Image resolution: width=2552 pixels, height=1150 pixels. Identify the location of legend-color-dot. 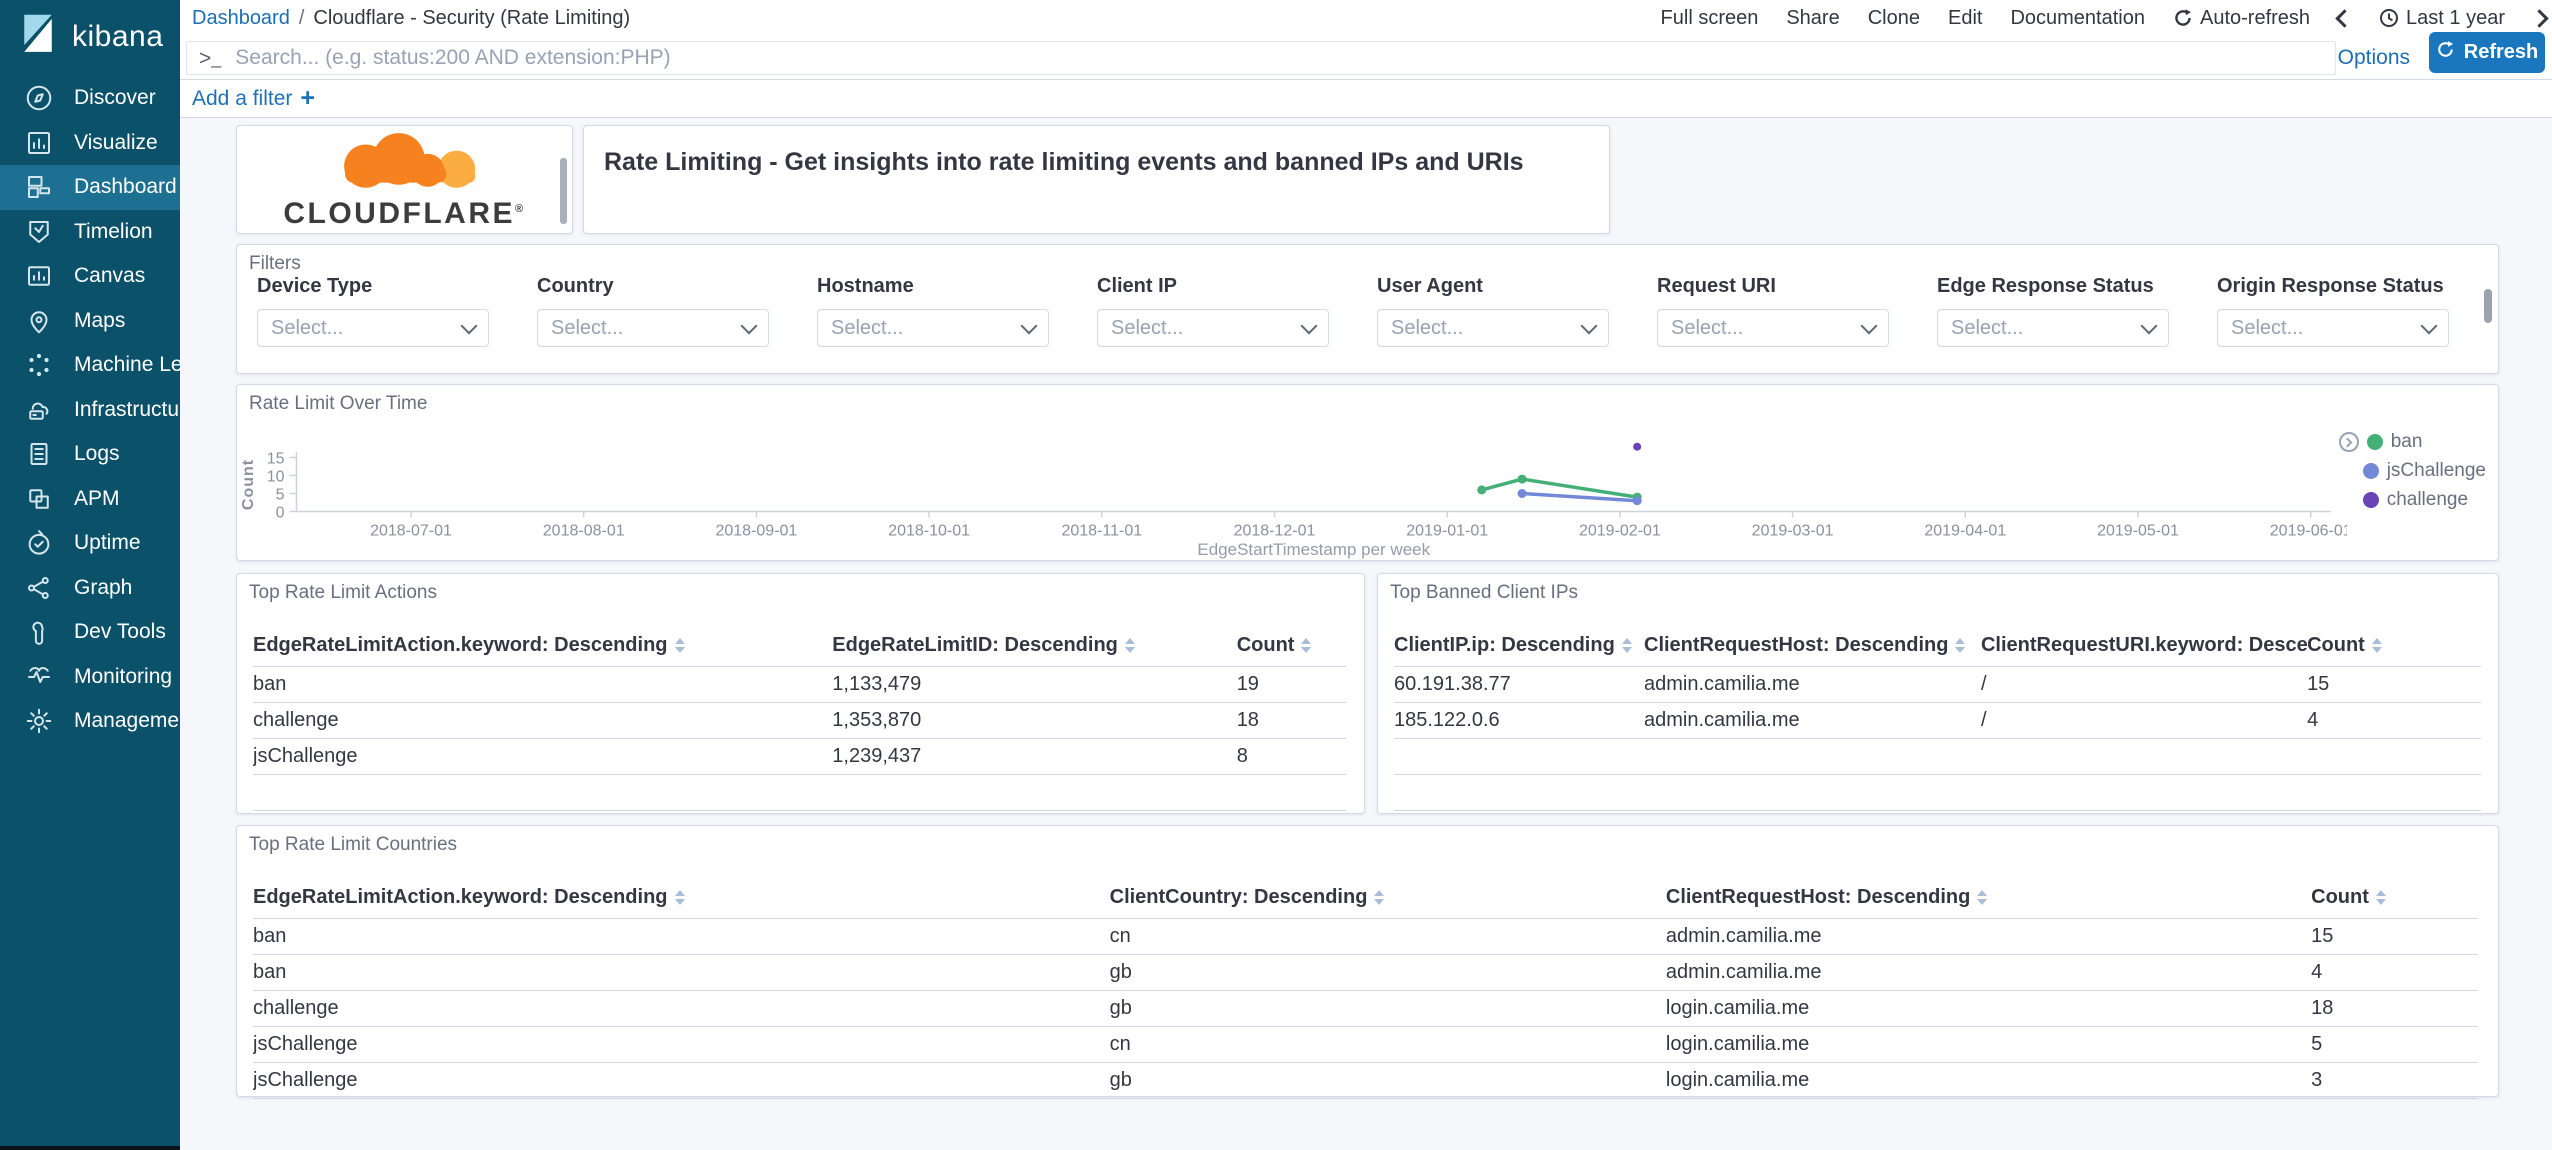
(2374, 442).